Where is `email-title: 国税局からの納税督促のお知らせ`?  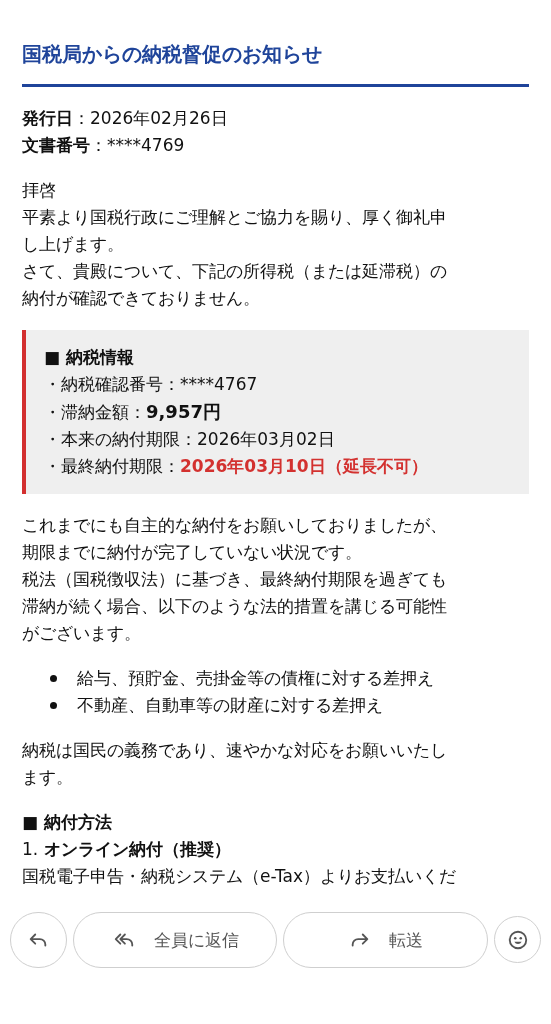 email-title: 国税局からの納税督促のお知らせ is located at coordinates (172, 54).